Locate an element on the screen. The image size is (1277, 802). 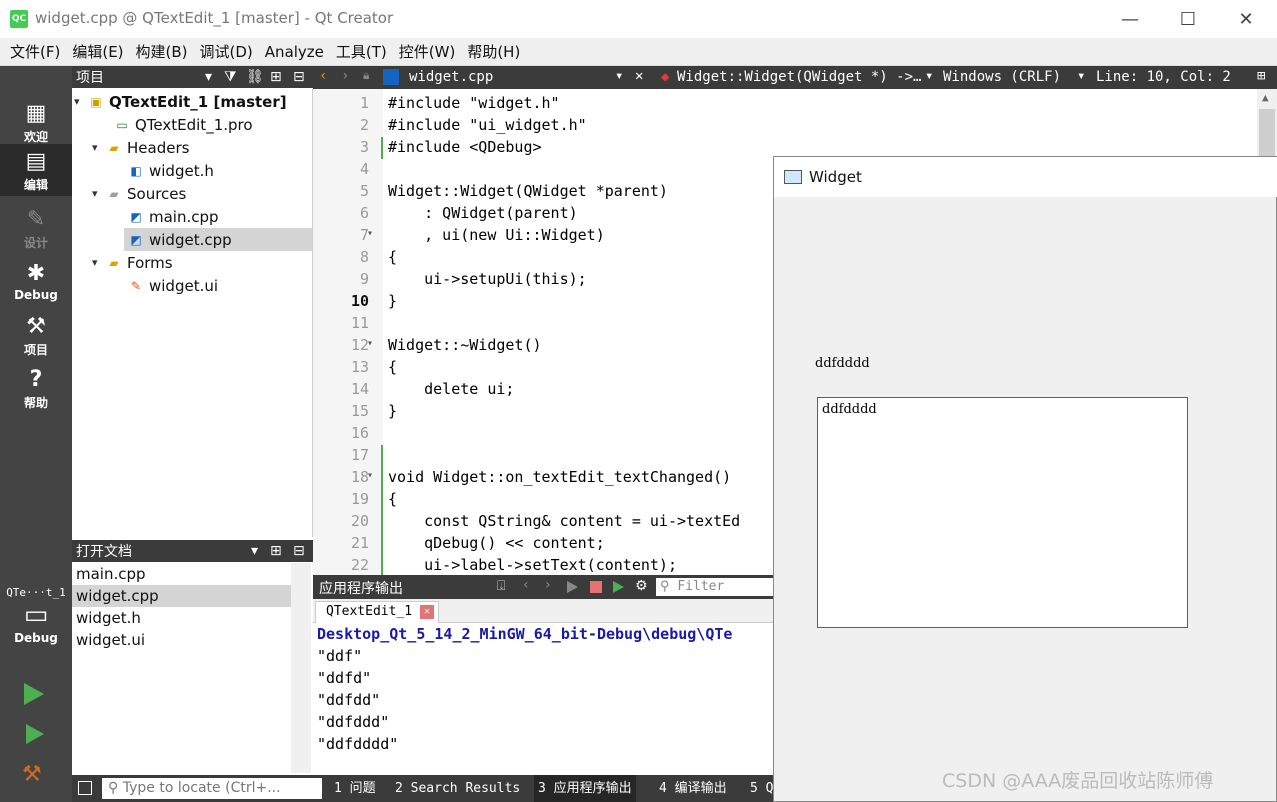
maximize-button: ☐ is located at coordinates (1188, 19).